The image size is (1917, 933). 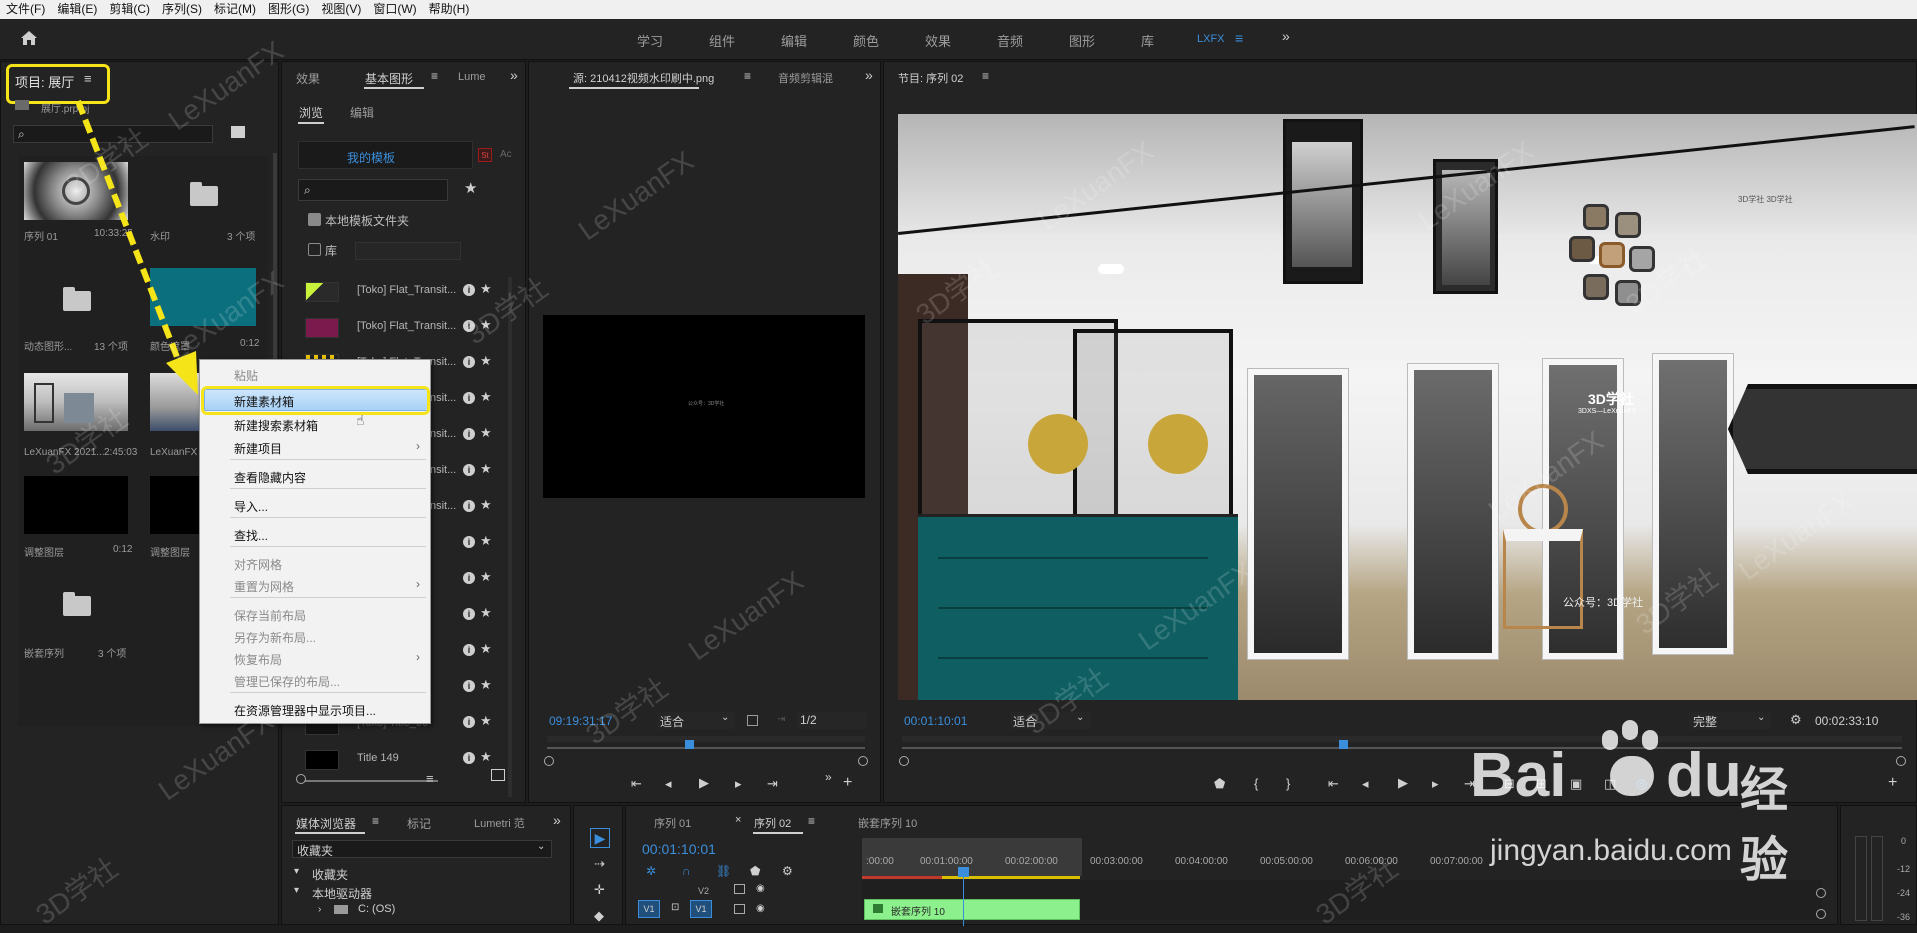 I want to click on library-dropdown, so click(x=408, y=251).